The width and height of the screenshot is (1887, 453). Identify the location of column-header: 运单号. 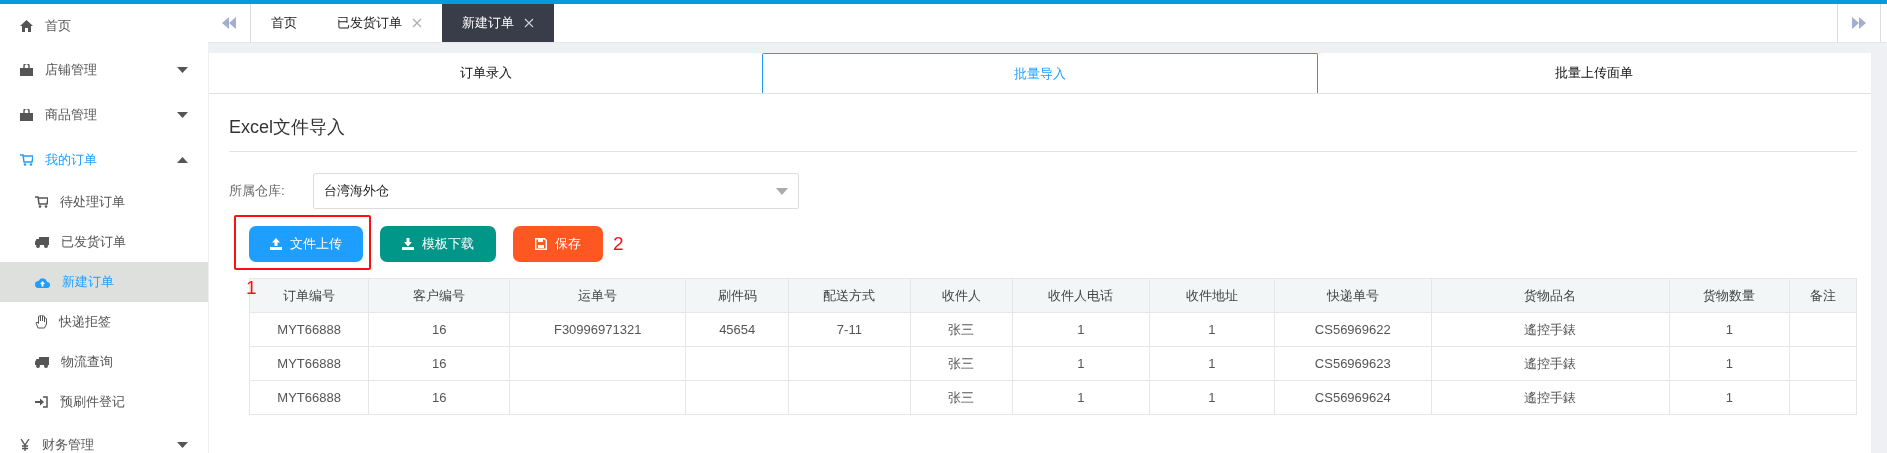
(597, 295).